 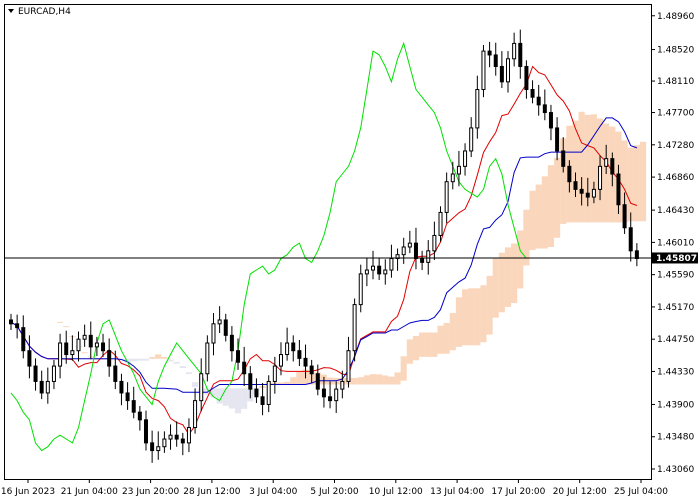 I want to click on x-tick-label: 16 Jun 2023, so click(x=28, y=492).